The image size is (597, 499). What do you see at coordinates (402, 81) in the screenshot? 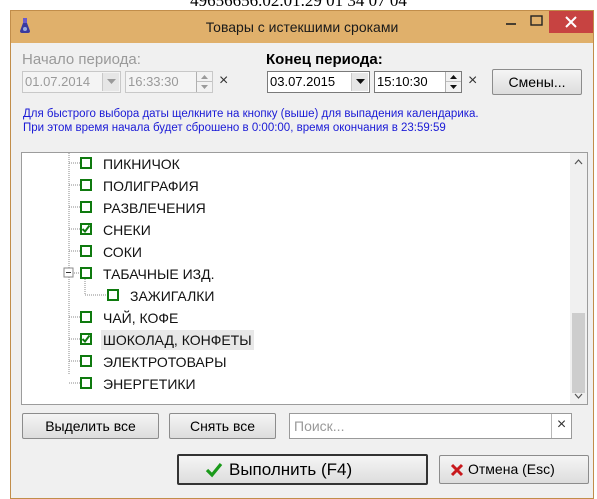
I see `end-time-value: 15:10:30` at bounding box center [402, 81].